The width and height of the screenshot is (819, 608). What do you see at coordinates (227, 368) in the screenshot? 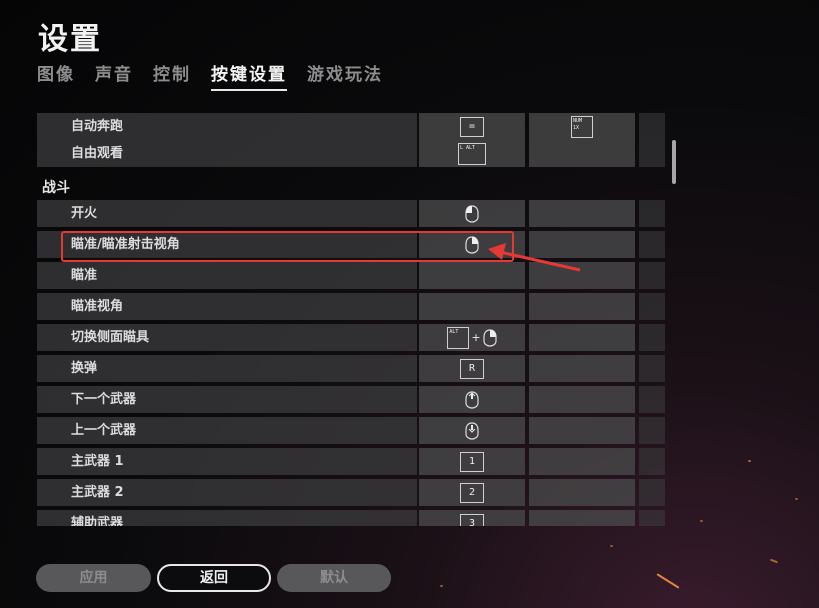
I see `row-label: 换弹` at bounding box center [227, 368].